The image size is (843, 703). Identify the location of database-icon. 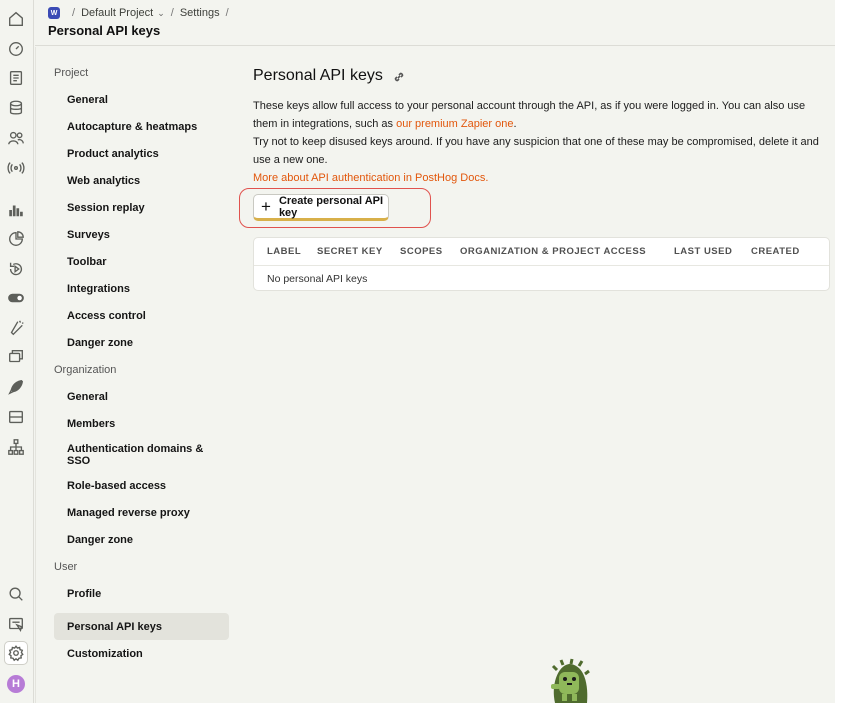
(16, 108).